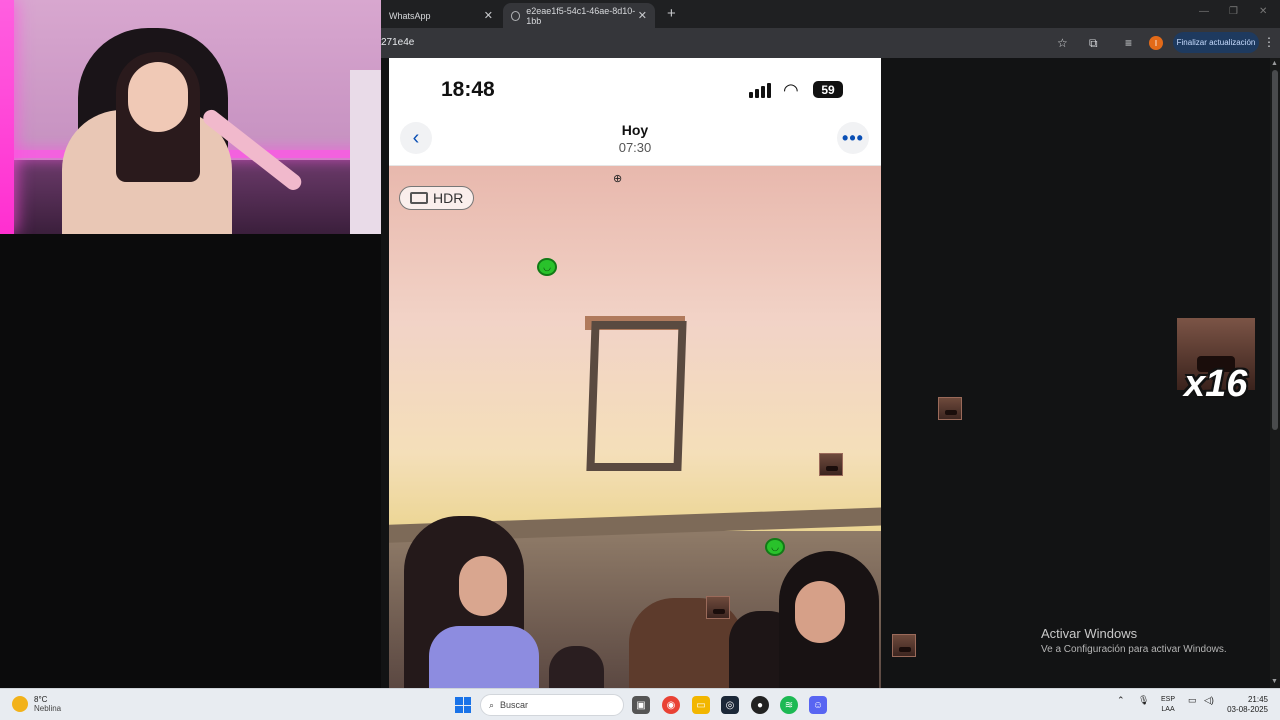  Describe the element at coordinates (1263, 11) in the screenshot. I see `close-window-icon: ✕` at that location.